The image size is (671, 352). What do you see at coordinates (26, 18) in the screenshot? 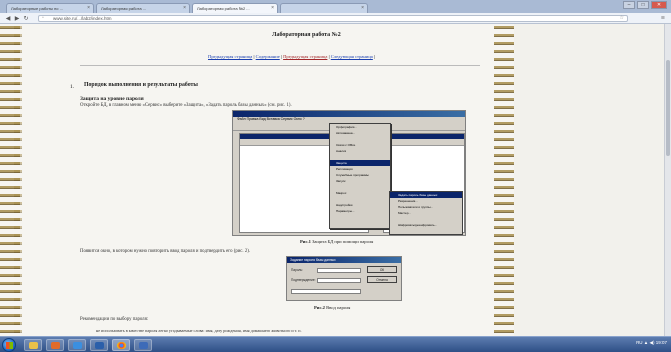
I see `reload-button: ↻` at bounding box center [26, 18].